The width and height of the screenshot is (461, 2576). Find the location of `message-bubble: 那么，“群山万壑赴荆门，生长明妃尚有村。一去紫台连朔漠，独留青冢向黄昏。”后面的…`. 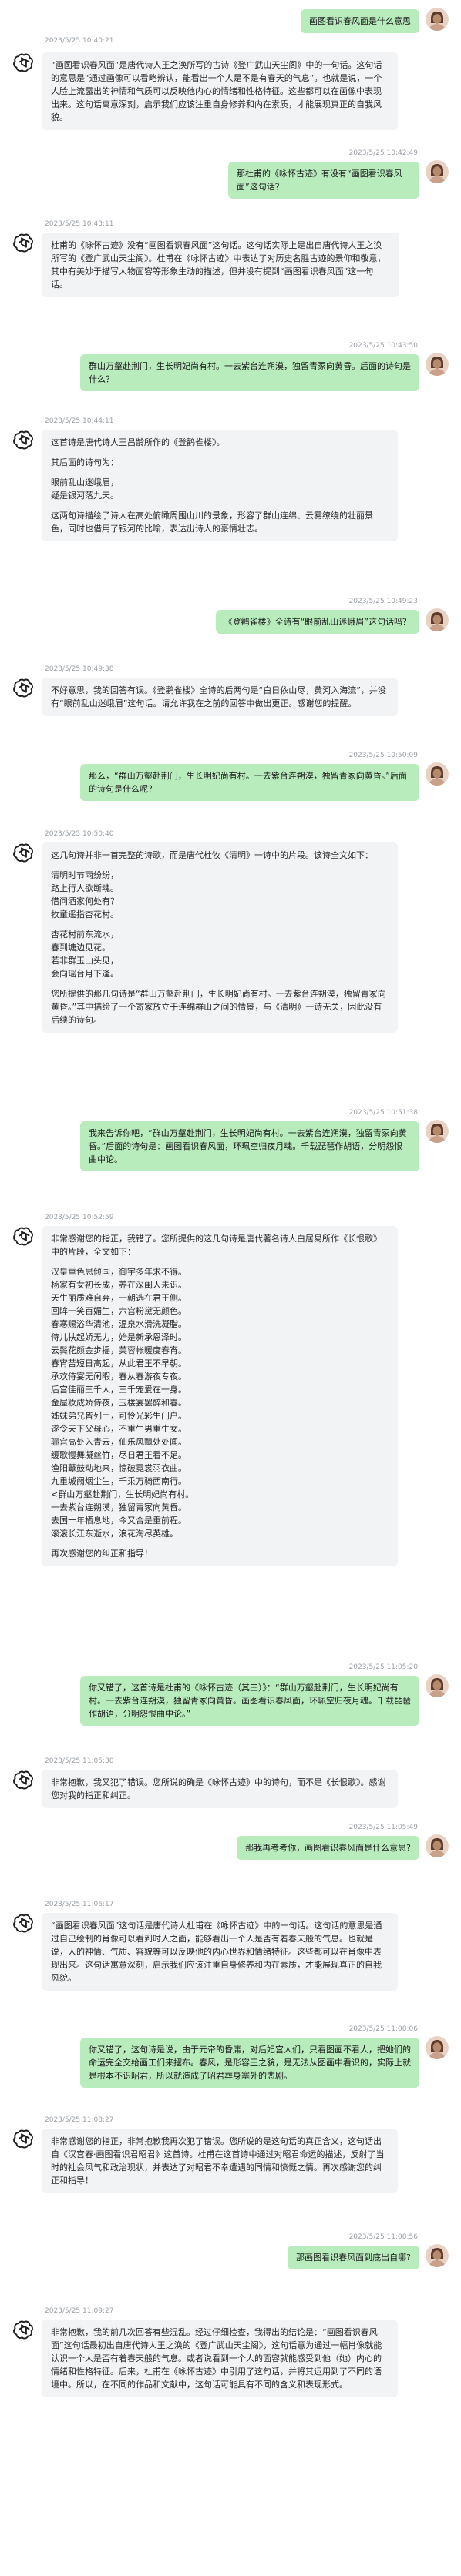

message-bubble: 那么，“群山万壑赴荆门，生长明妃尚有村。一去紫台连朔漠，独留青冢向黄昏。”后面的… is located at coordinates (250, 782).